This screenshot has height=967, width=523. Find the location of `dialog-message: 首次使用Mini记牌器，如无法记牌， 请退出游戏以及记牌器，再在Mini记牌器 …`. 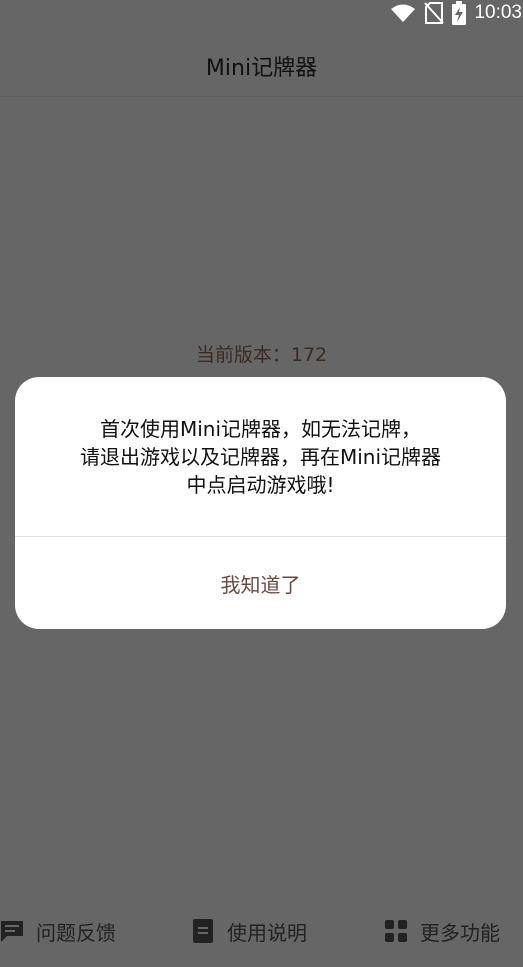

dialog-message: 首次使用Mini记牌器，如无法记牌， 请退出游戏以及记牌器，再在Mini记牌器 … is located at coordinates (260, 457).